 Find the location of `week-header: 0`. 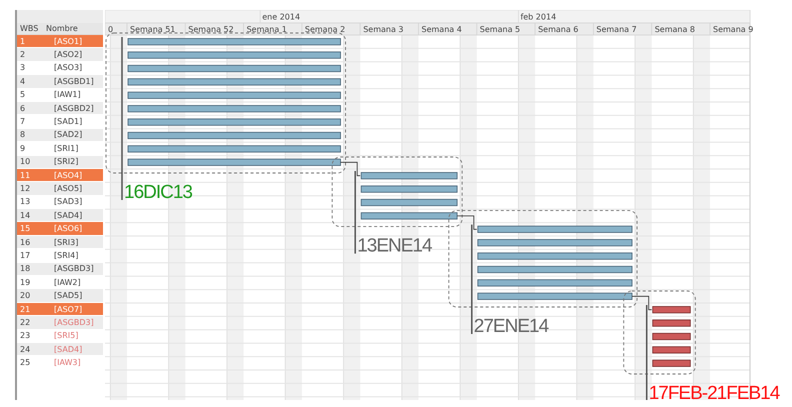

week-header: 0 is located at coordinates (116, 29).